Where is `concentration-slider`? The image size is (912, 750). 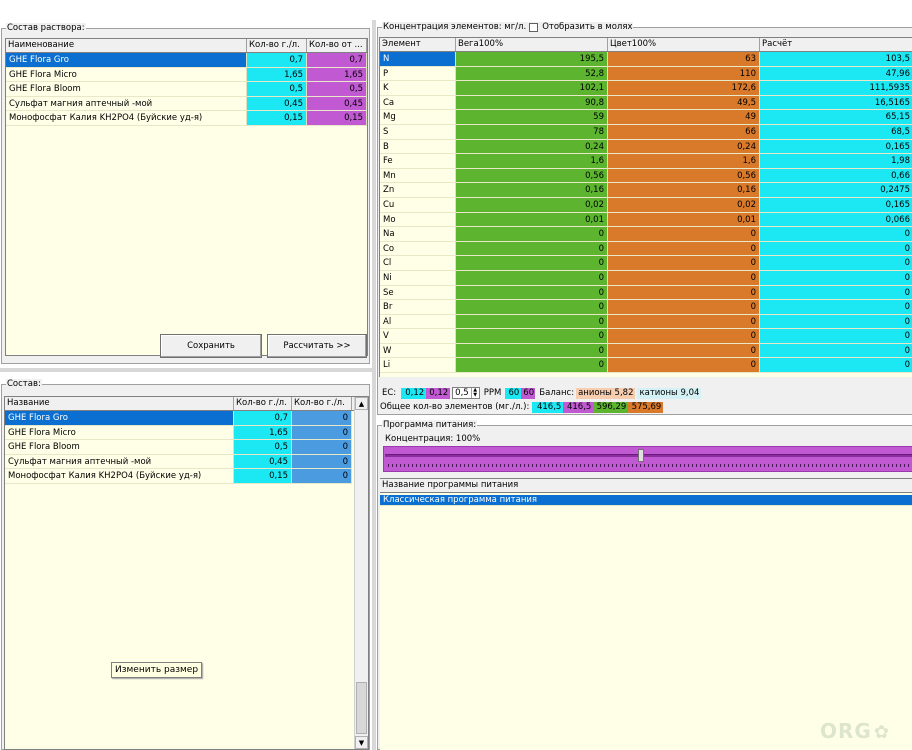
concentration-slider is located at coordinates (647, 459).